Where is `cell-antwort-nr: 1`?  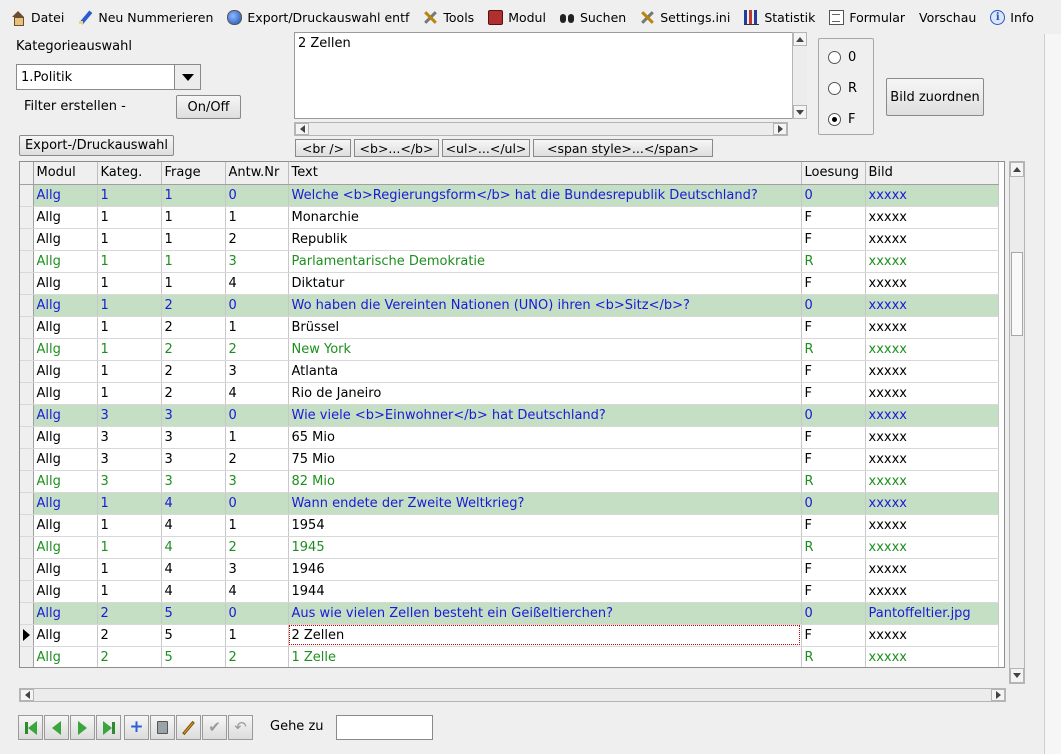 cell-antwort-nr: 1 is located at coordinates (257, 525).